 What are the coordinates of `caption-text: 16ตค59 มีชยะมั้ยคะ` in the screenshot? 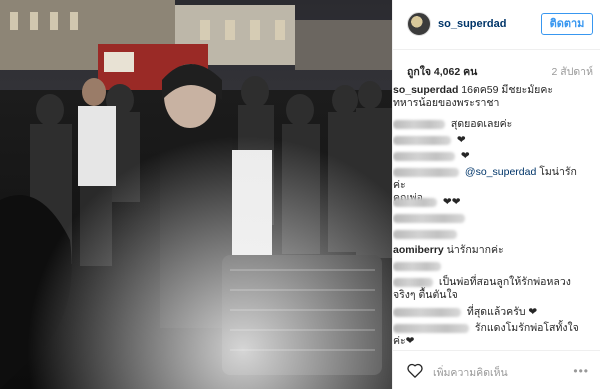 It's located at (507, 90).